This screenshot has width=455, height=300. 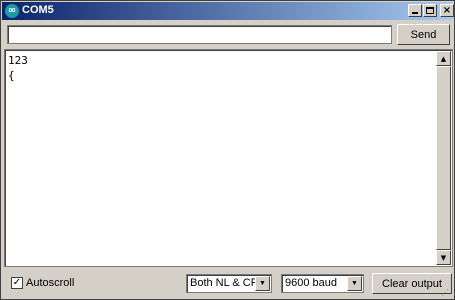 I want to click on send-button-label: Send, so click(x=423, y=34).